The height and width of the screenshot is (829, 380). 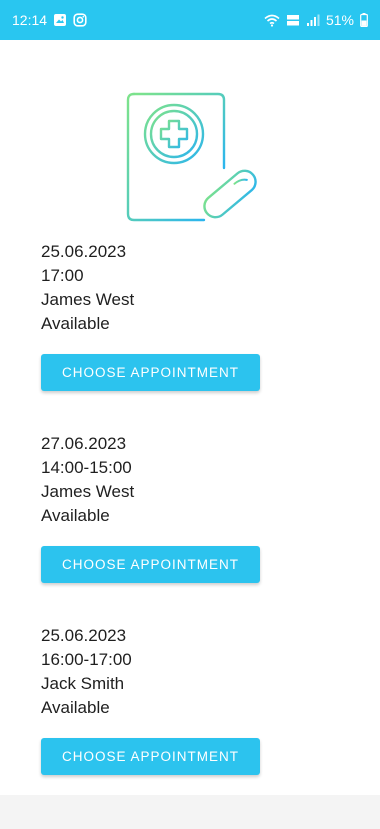 What do you see at coordinates (364, 20) in the screenshot?
I see `battery-icon` at bounding box center [364, 20].